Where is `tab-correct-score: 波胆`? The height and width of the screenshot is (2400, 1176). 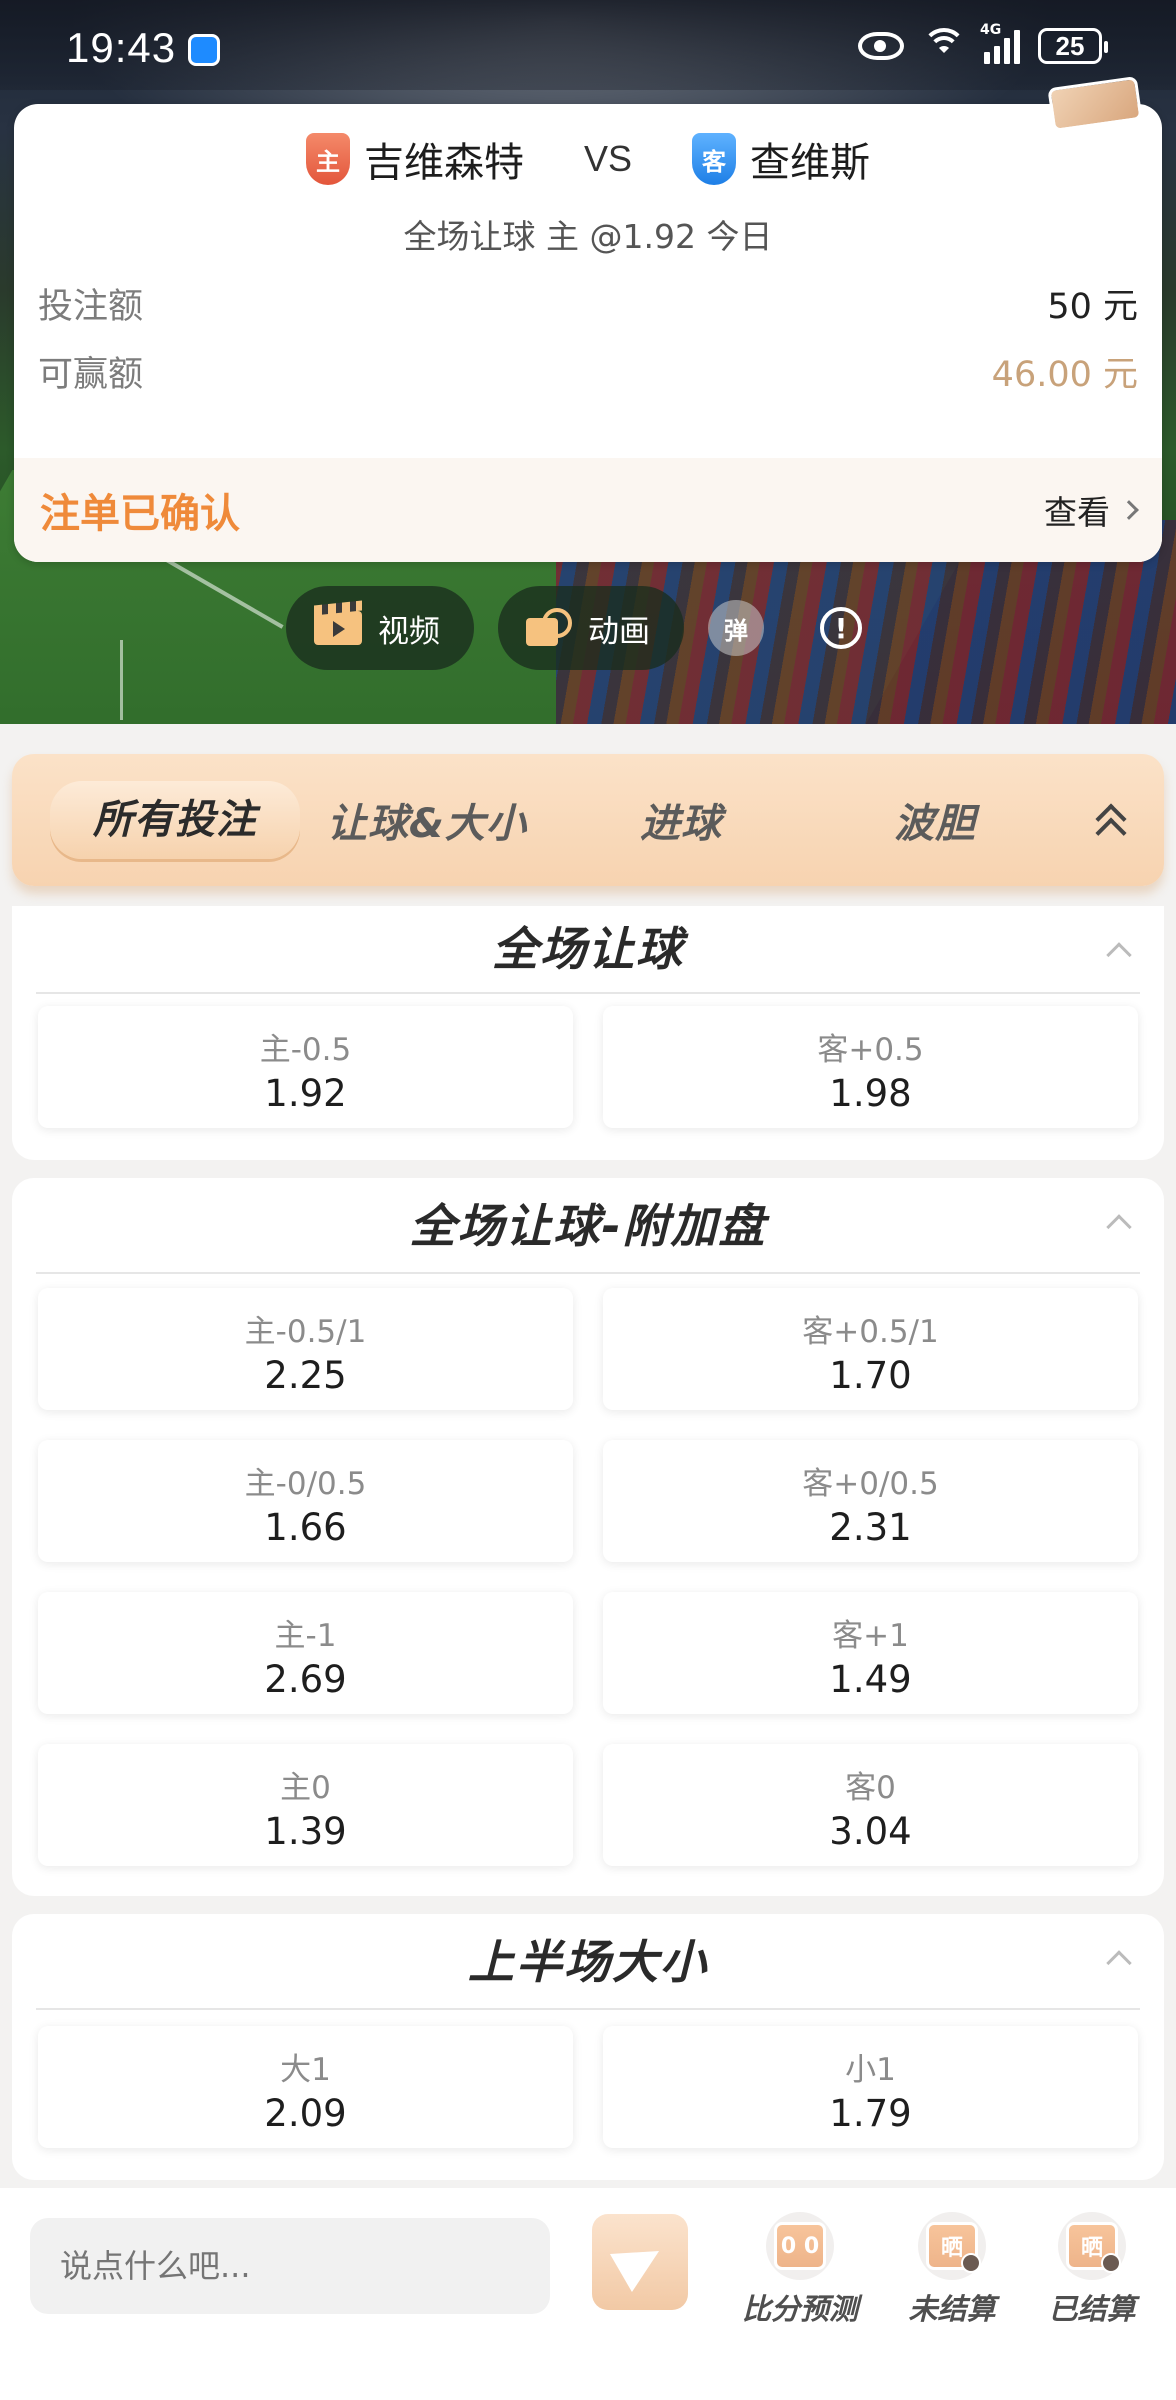
tab-correct-score: 波胆 is located at coordinates (935, 820).